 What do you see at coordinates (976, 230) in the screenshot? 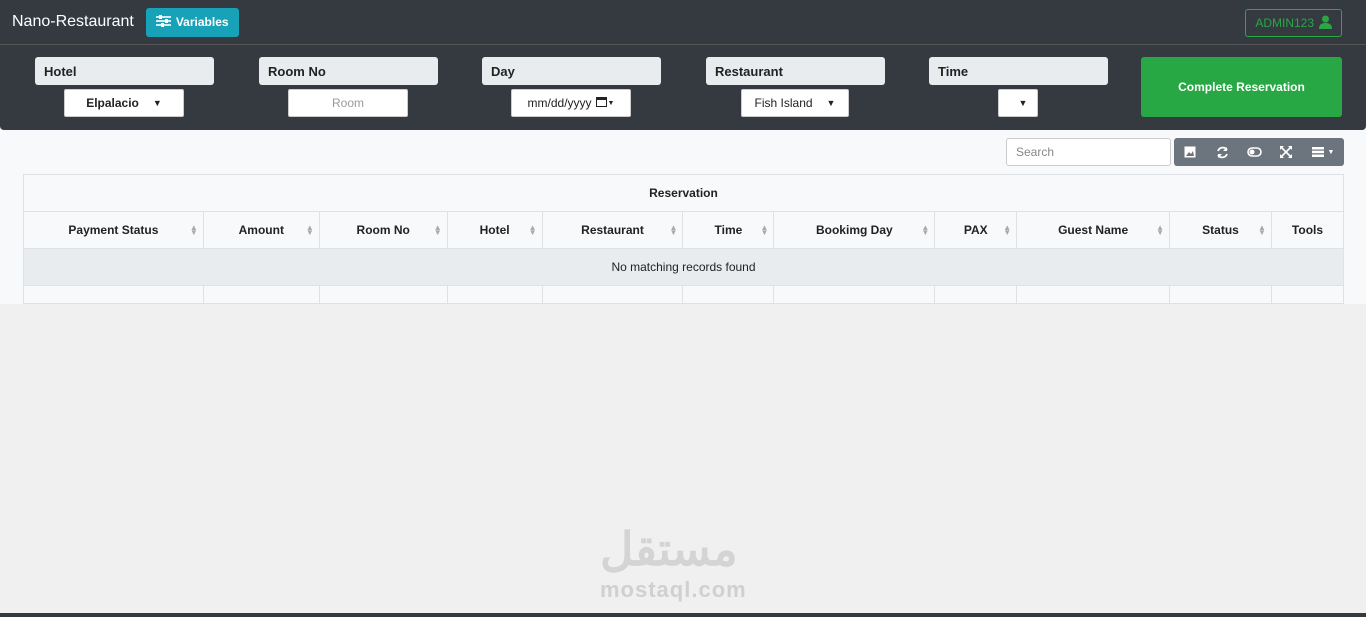
I see `col-pax: PAX ▲ ▼` at bounding box center [976, 230].